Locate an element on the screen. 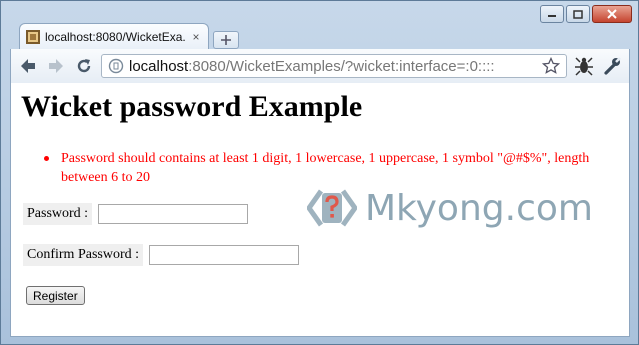  password-label: Password : is located at coordinates (58, 214).